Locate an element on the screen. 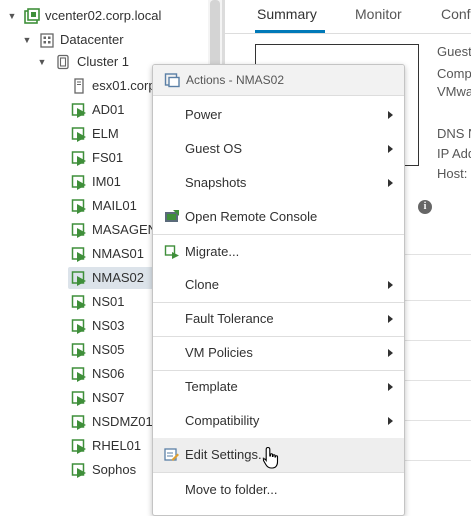 The width and height of the screenshot is (471, 516). tree-label: vcenter02.corp.local is located at coordinates (103, 15).